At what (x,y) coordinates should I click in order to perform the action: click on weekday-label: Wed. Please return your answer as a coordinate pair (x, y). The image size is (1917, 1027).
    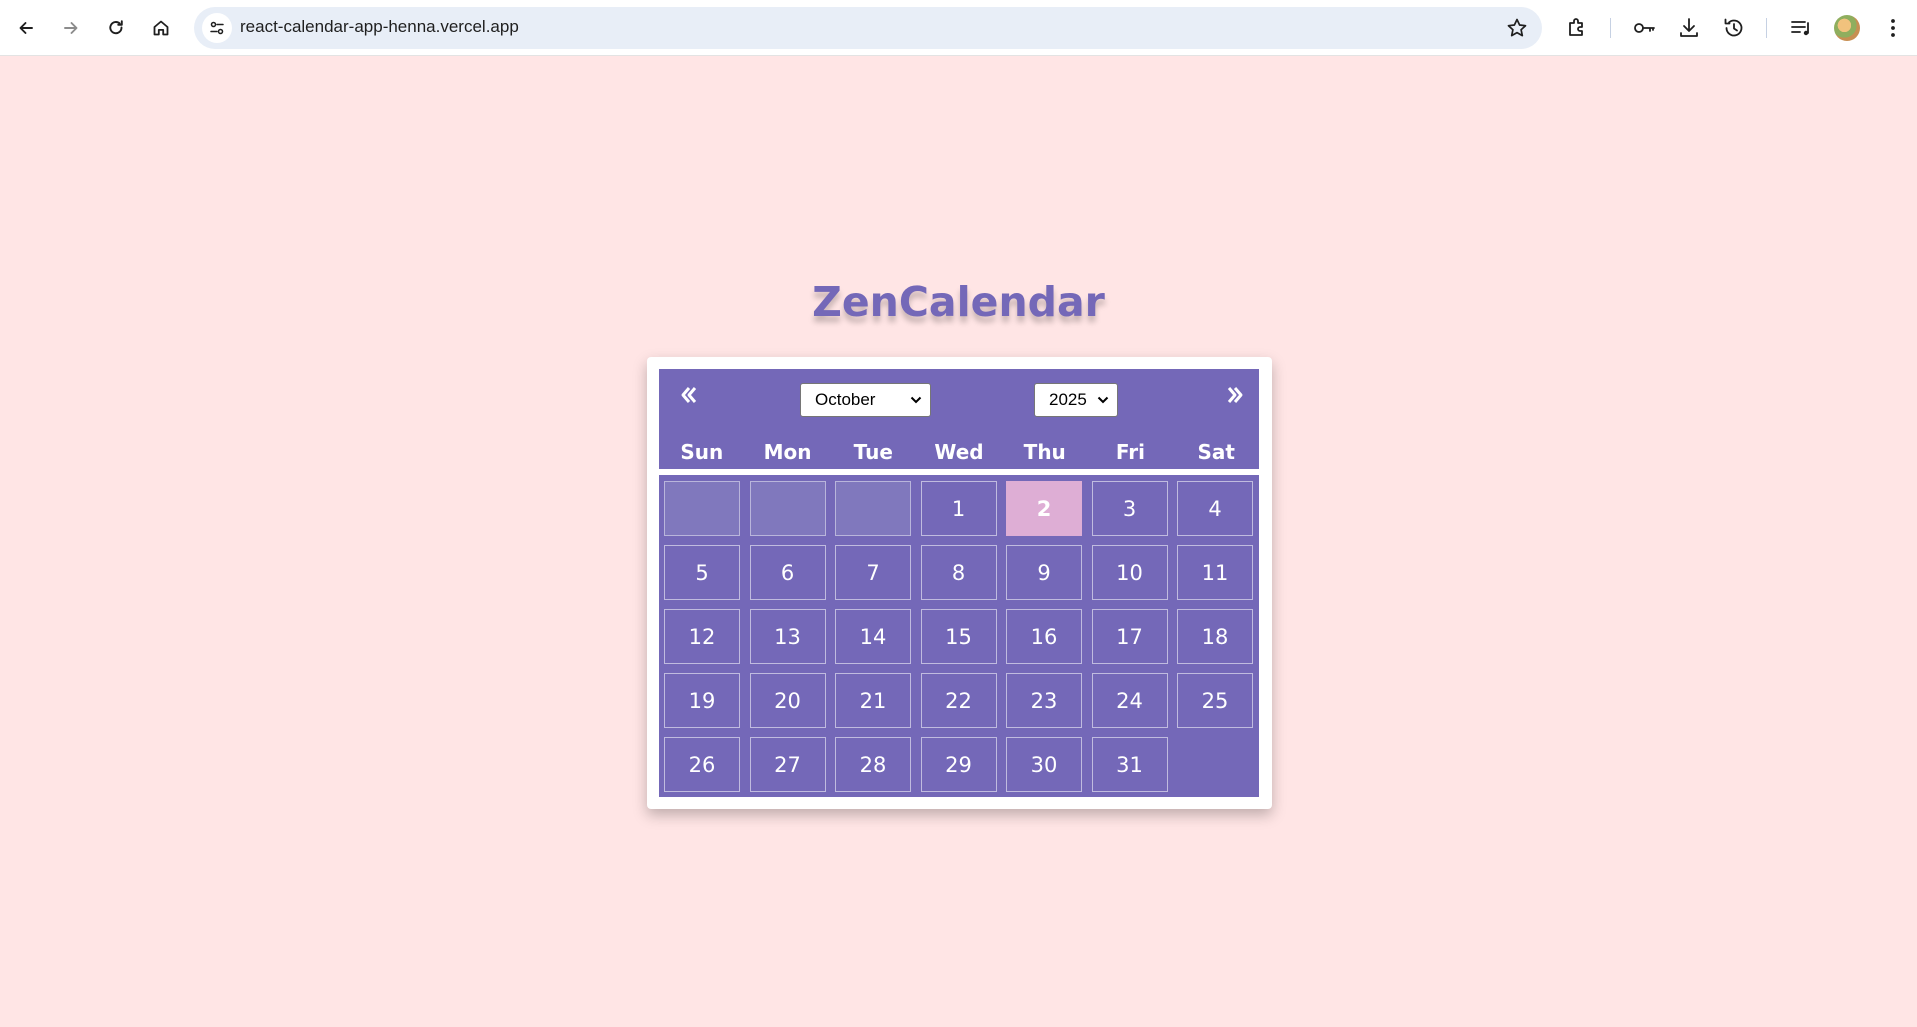
    Looking at the image, I should click on (959, 452).